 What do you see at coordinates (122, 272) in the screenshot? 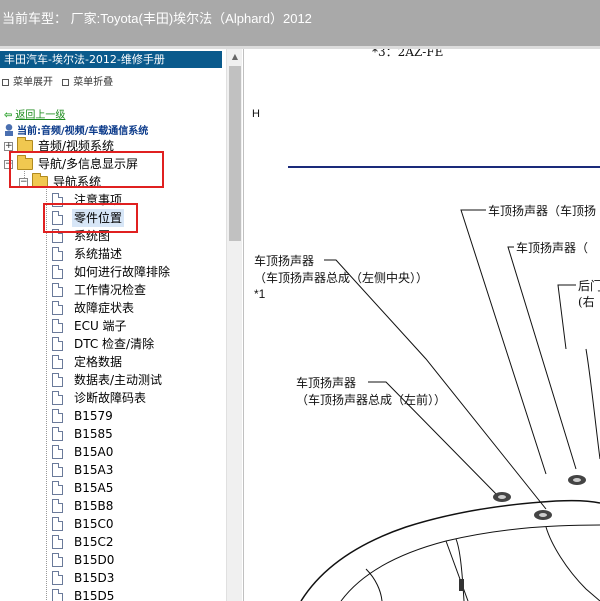
I see `tree-item-label: 如何进行故障排除` at bounding box center [122, 272].